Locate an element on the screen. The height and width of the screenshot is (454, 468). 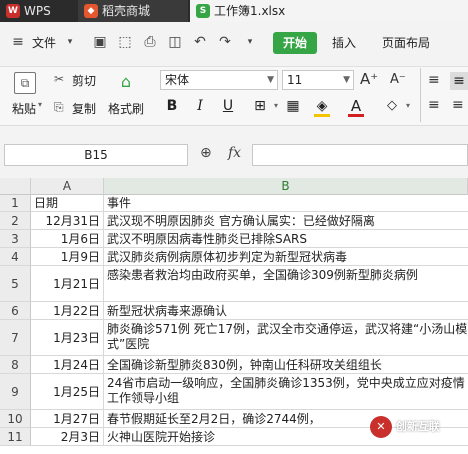
title-tab-bar: W WPS ◆ 稻壳商城 S 工作簿1.xlsx is located at coordinates (234, 11).